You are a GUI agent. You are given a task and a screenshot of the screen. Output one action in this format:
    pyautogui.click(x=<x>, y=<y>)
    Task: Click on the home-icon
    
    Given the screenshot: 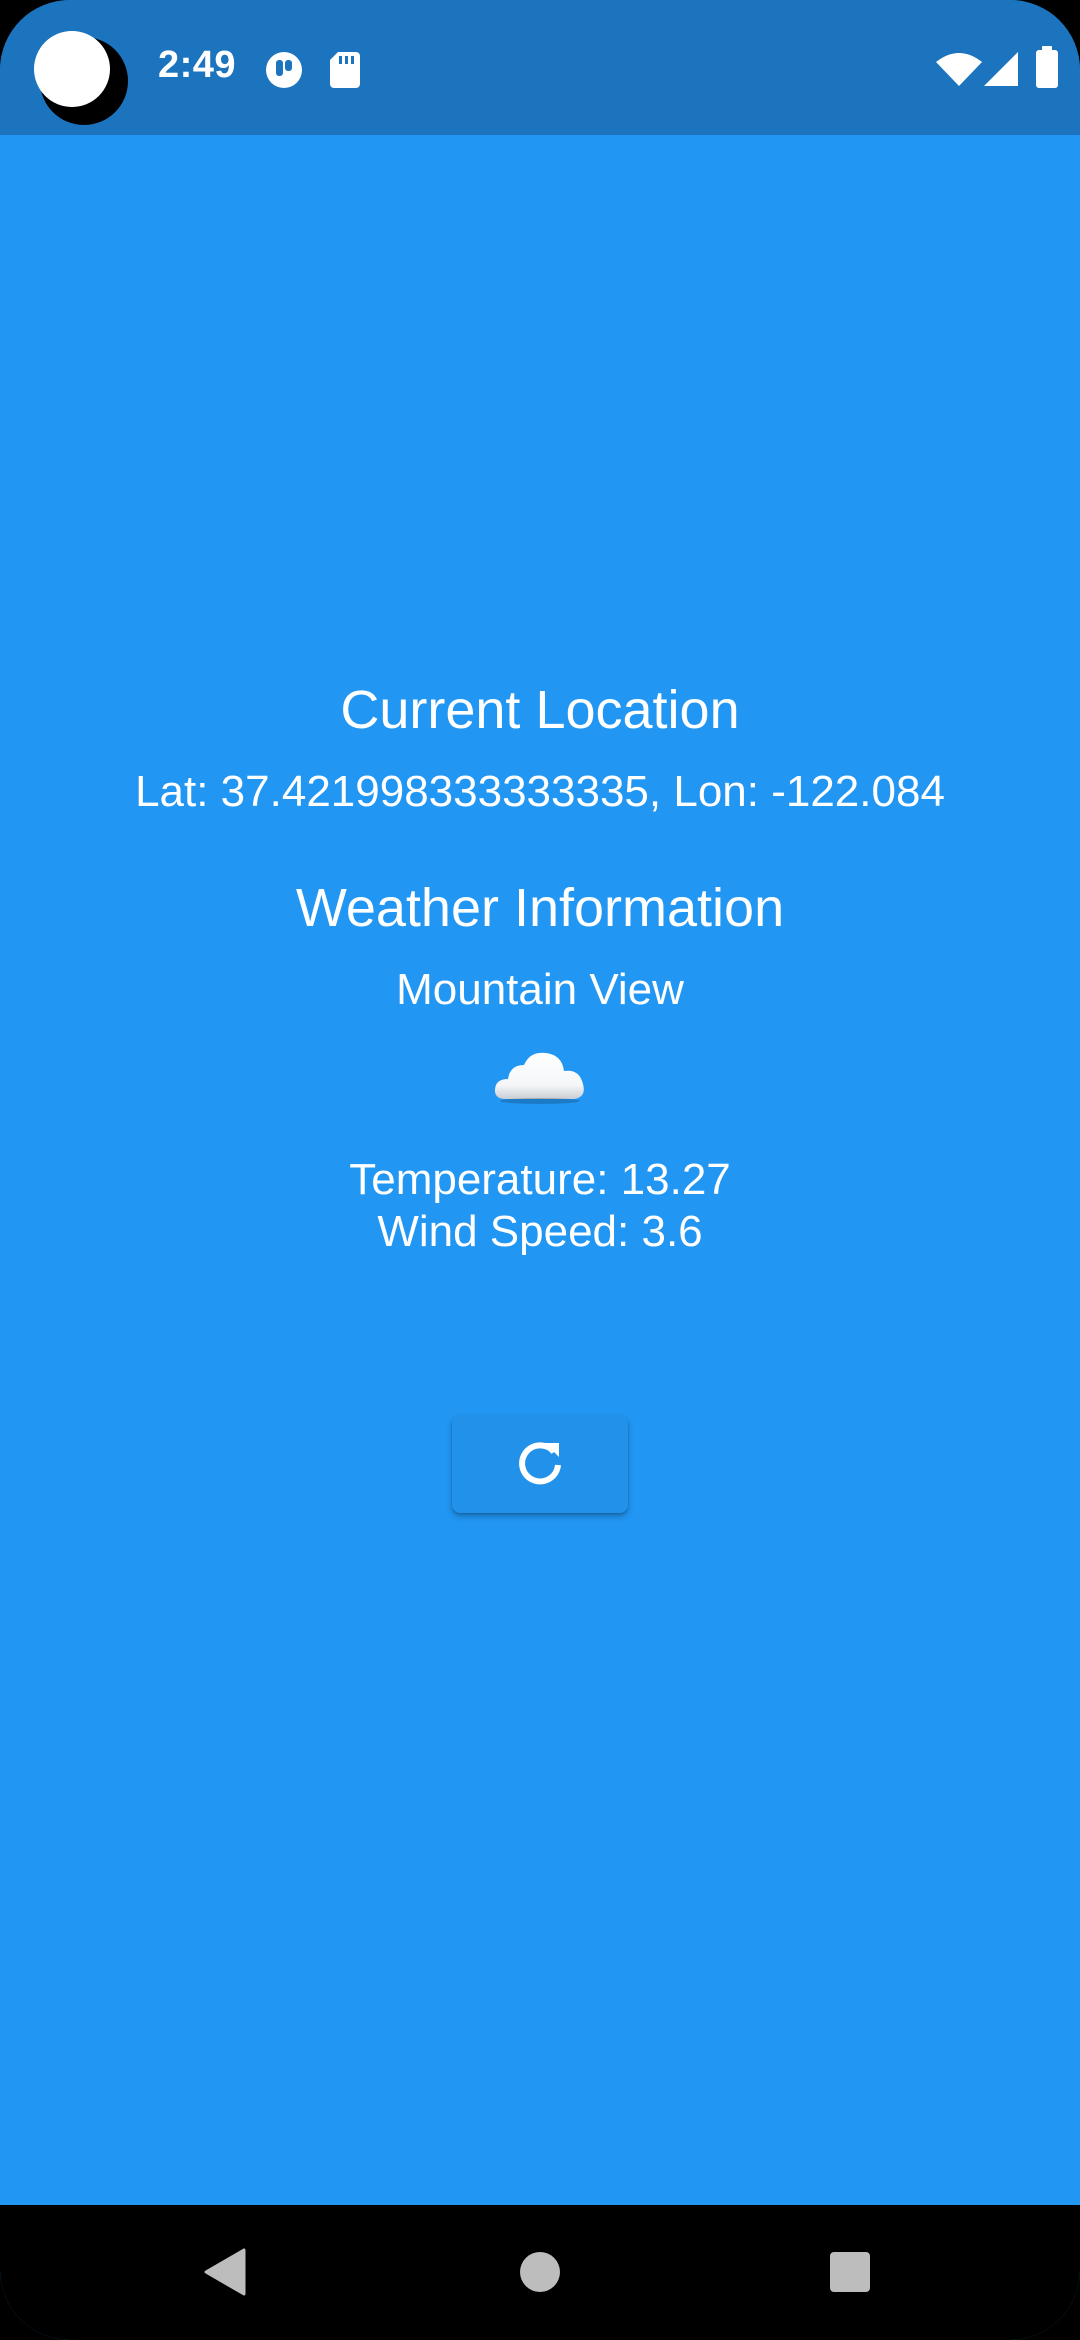 What is the action you would take?
    pyautogui.click(x=540, y=2272)
    